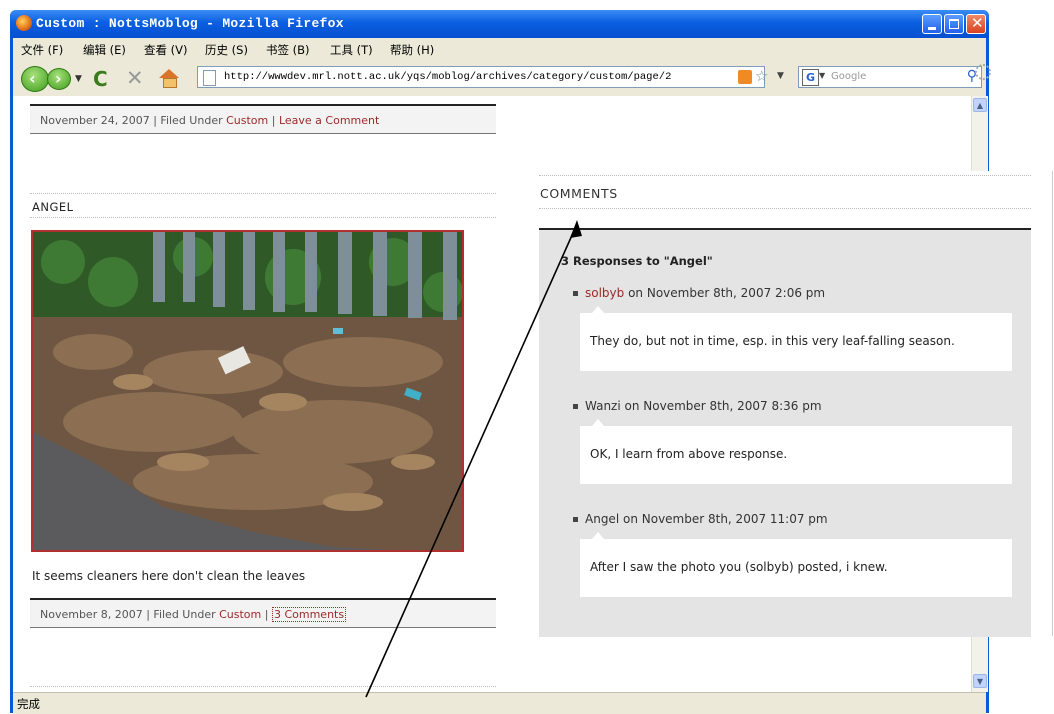  Describe the element at coordinates (725, 519) in the screenshot. I see `comment-date: on November 8th, 2007 11:07 pm` at that location.